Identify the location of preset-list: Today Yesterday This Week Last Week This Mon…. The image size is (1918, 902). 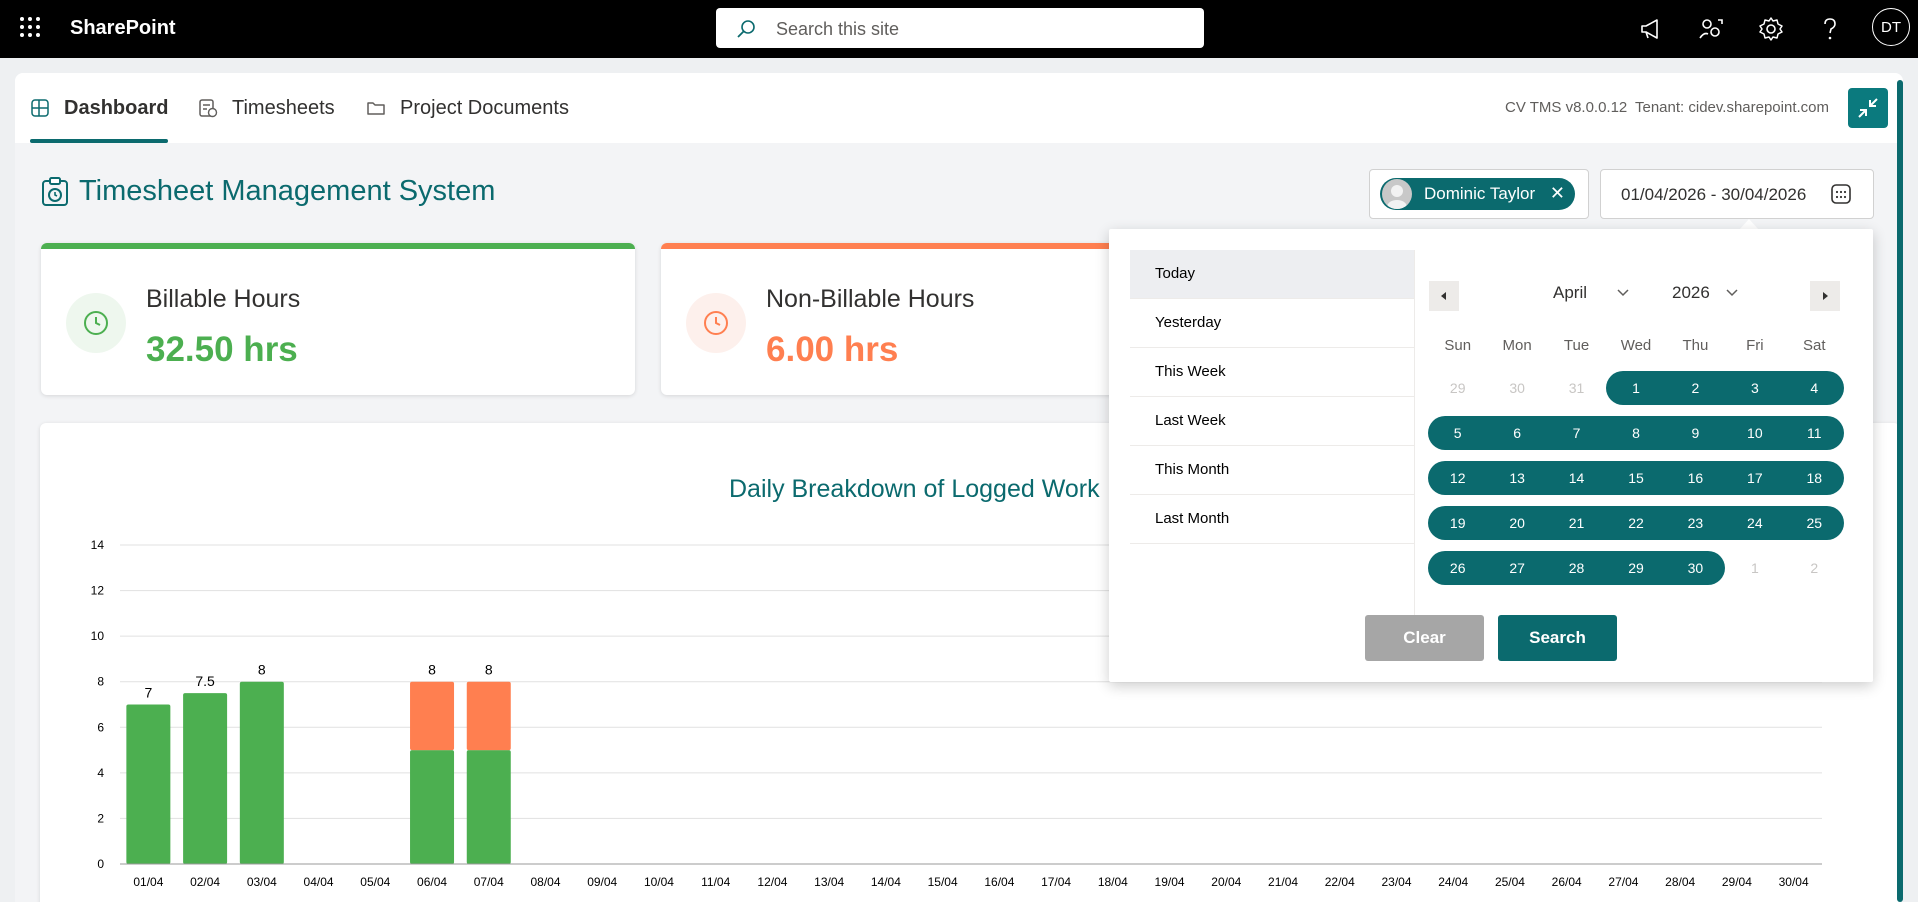
(1272, 397).